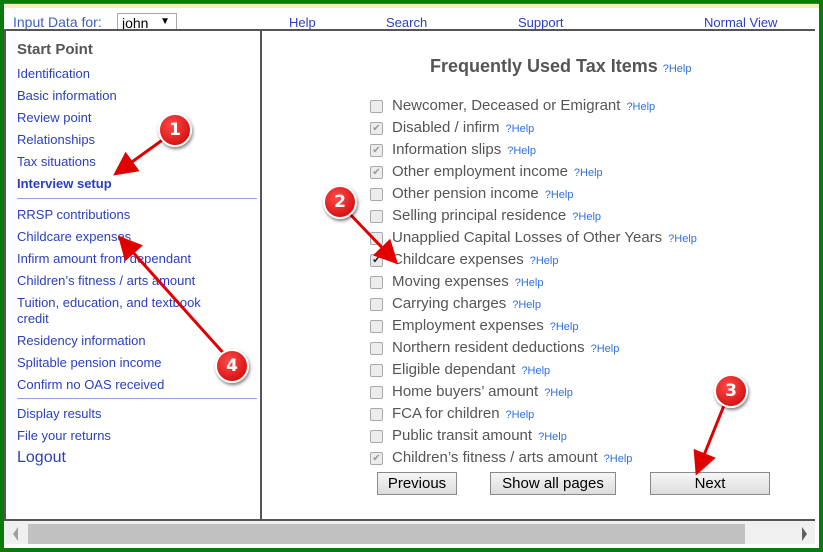 The width and height of the screenshot is (823, 552). Describe the element at coordinates (132, 341) in the screenshot. I see `sidebar-item-residency: Residency information` at that location.